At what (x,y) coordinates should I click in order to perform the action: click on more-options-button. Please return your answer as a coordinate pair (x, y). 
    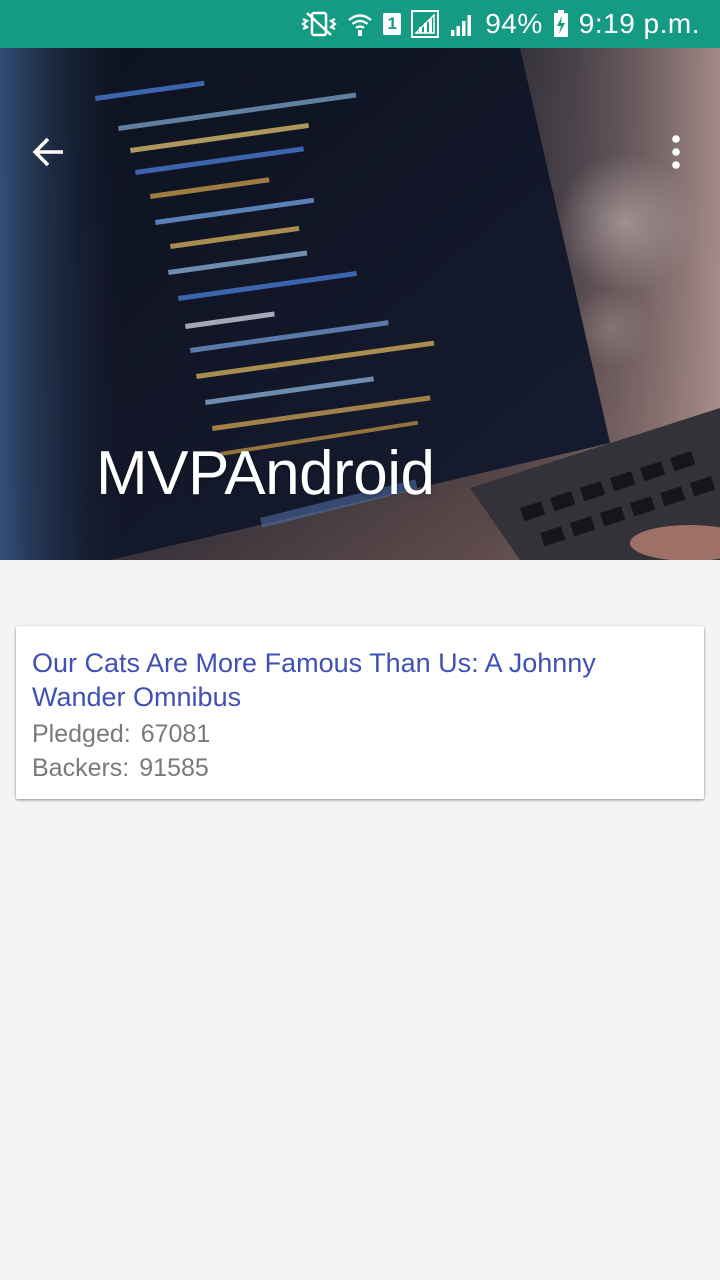
    Looking at the image, I should click on (676, 152).